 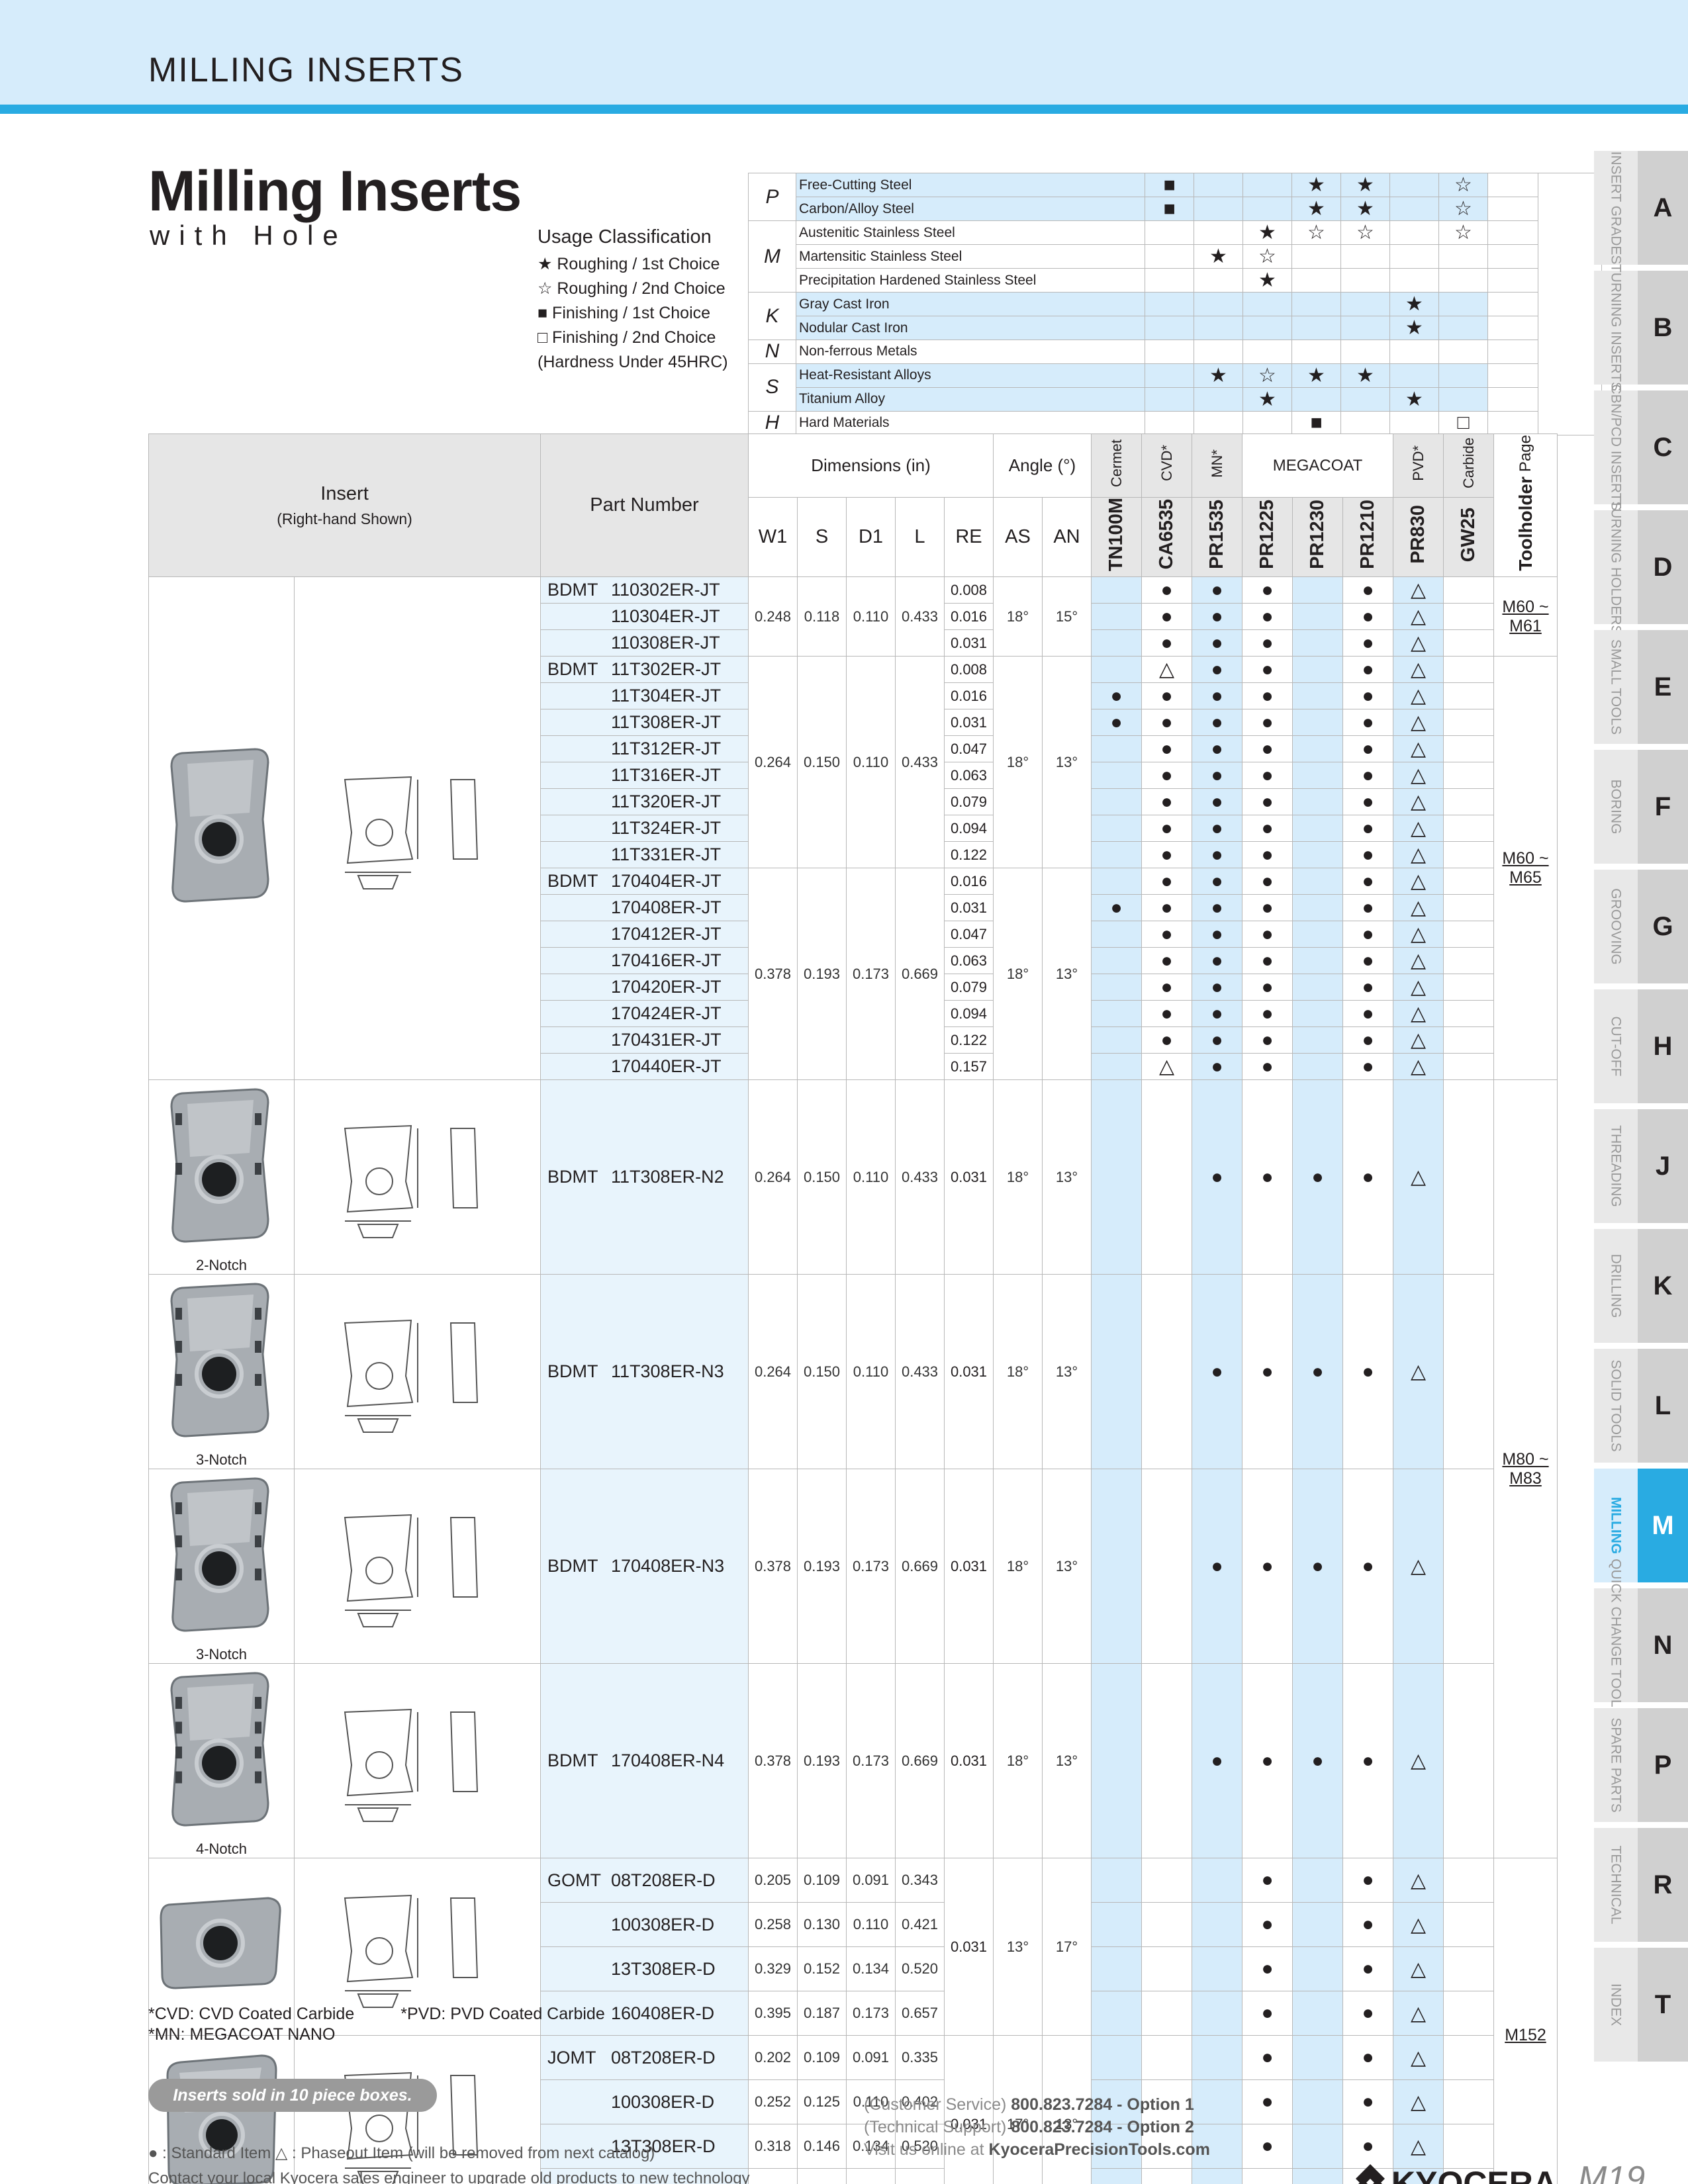 What do you see at coordinates (970, 304) in the screenshot?
I see `material-name: Gray Cast Iron` at bounding box center [970, 304].